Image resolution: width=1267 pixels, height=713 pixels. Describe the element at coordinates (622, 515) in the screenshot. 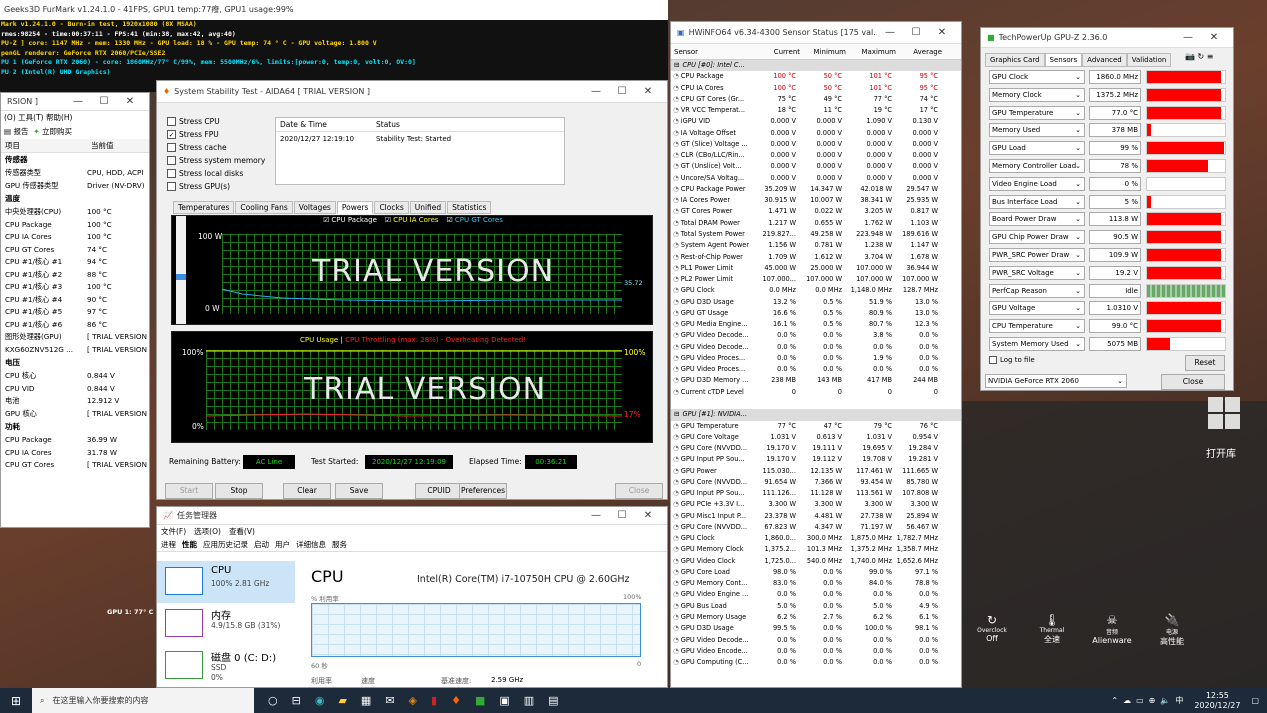

I see `maximize-button: ☐` at that location.